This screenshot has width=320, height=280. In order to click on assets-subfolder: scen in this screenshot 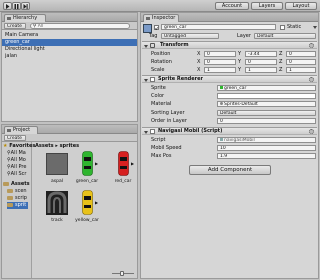, I will do `click(17, 191)`.